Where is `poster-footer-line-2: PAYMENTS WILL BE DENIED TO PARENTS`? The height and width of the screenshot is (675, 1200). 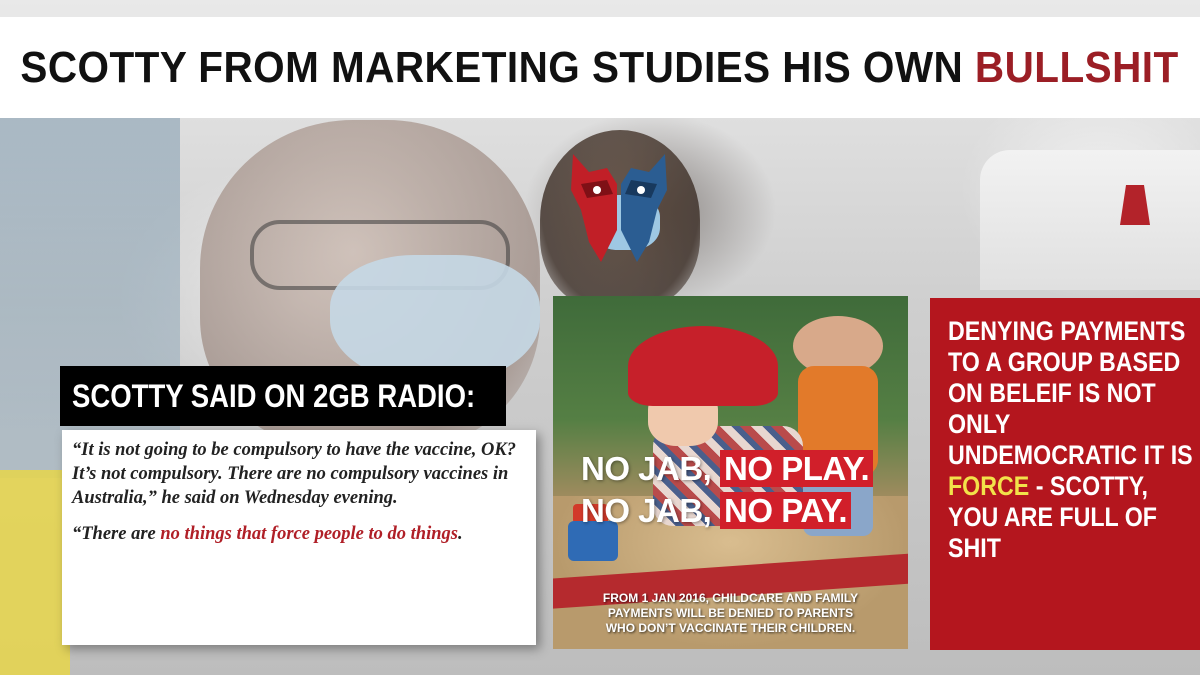 poster-footer-line-2: PAYMENTS WILL BE DENIED TO PARENTS is located at coordinates (730, 613).